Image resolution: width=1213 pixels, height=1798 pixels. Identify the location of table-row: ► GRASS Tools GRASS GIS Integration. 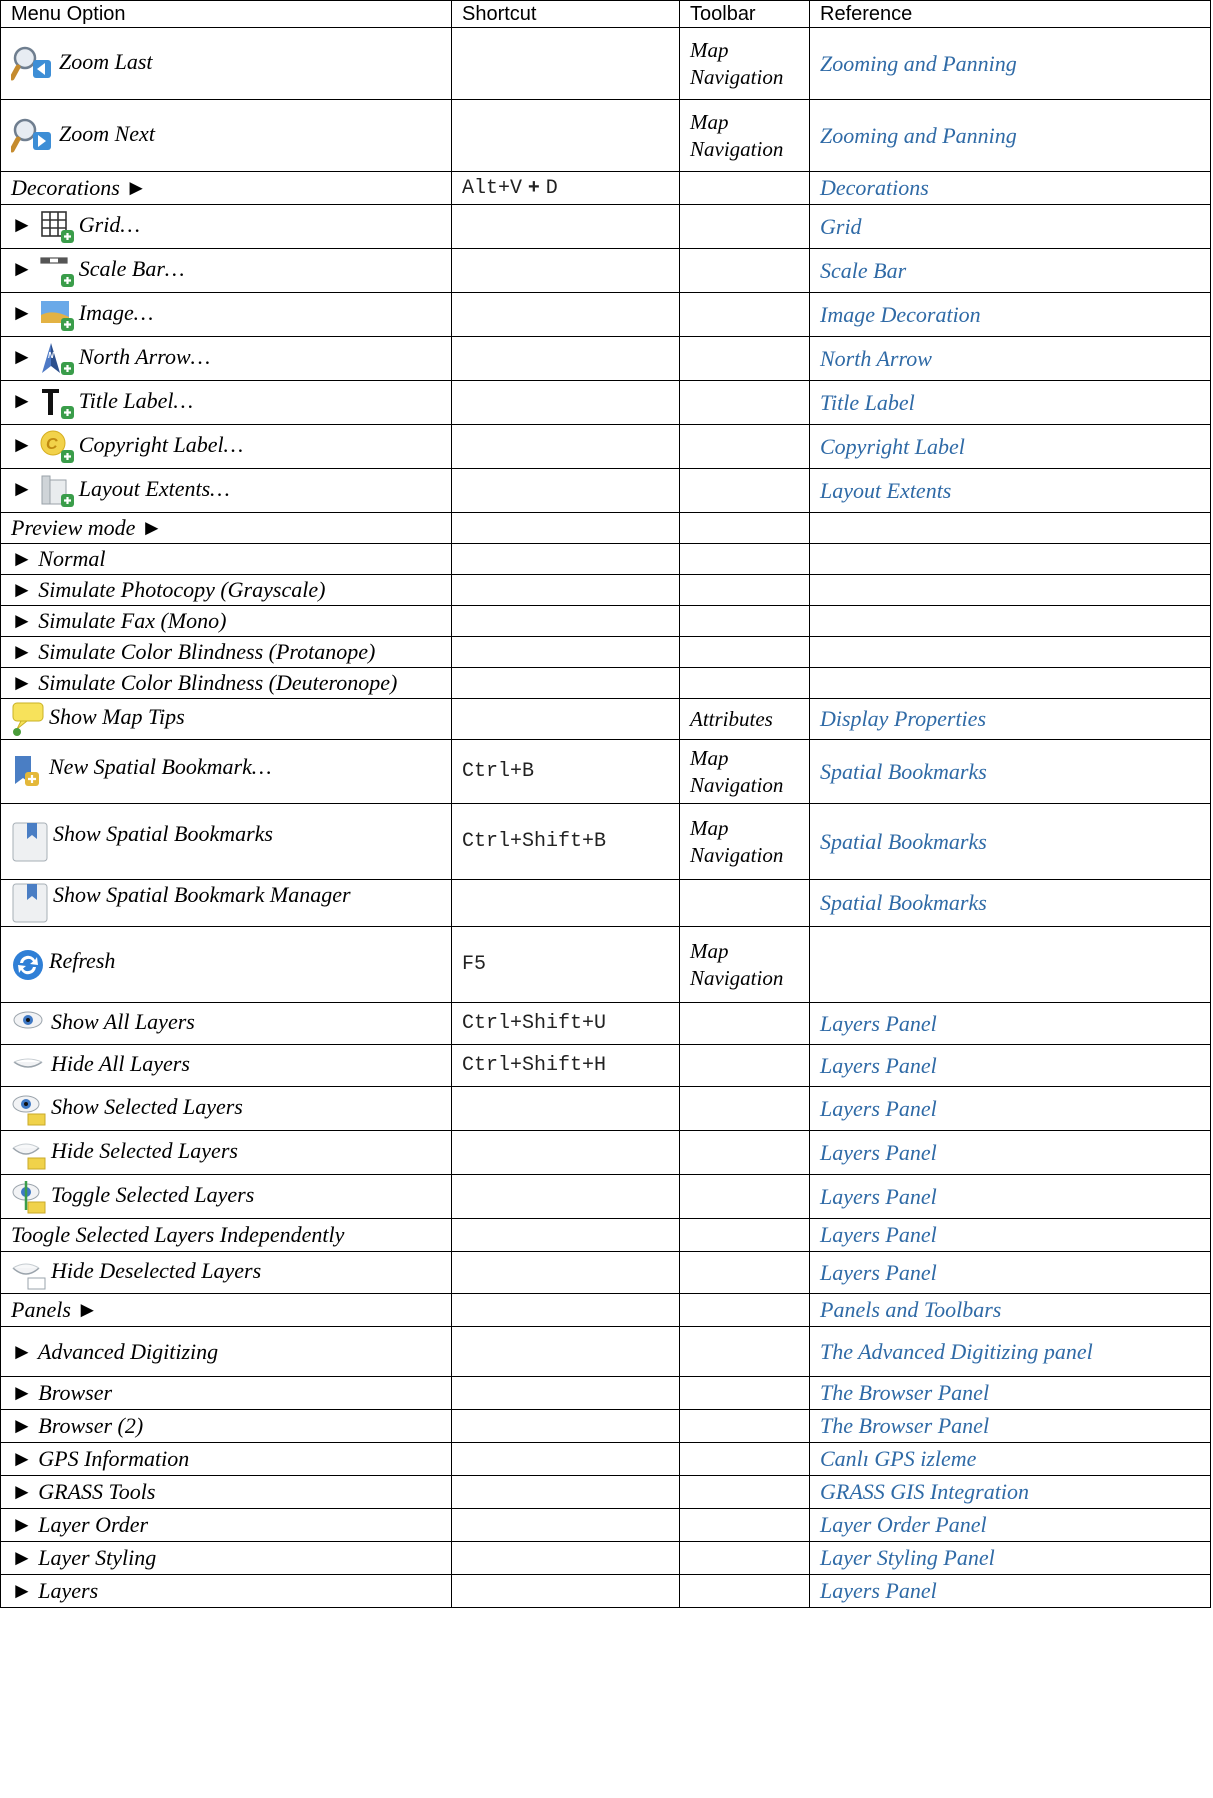
(605, 1492).